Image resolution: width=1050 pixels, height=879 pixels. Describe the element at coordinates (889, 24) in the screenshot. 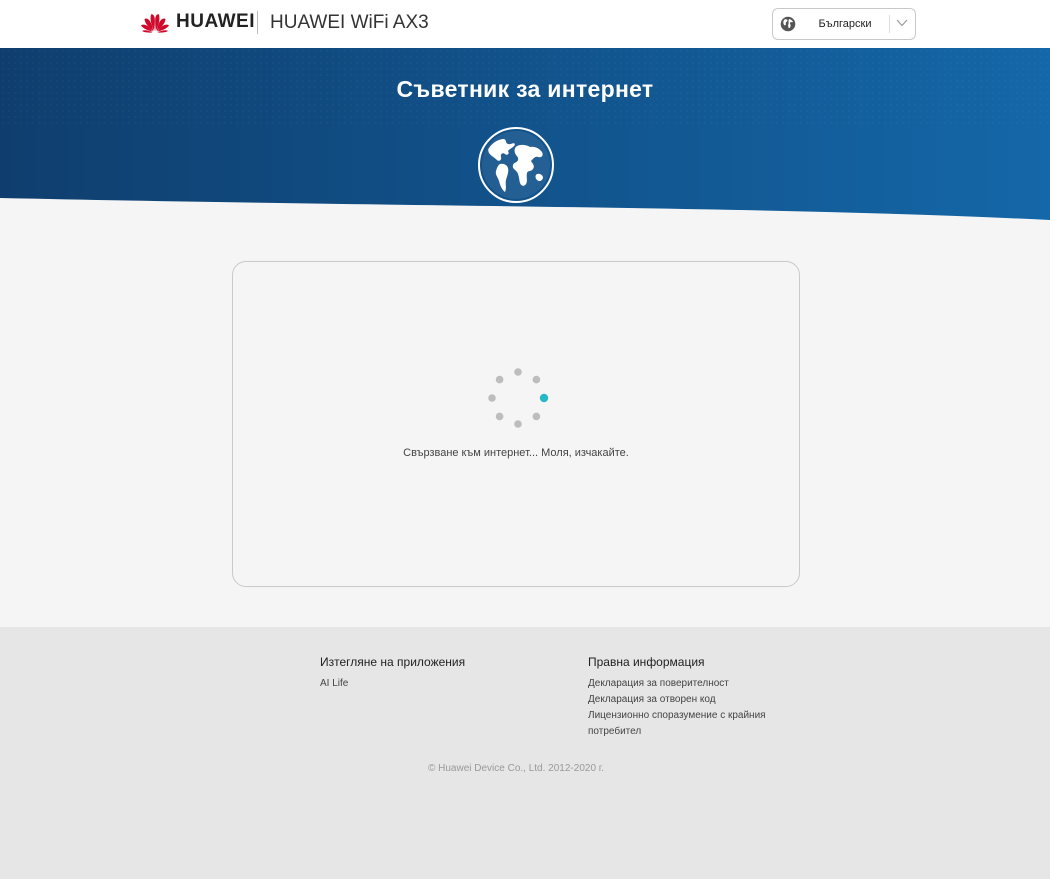

I see `language-select-separator` at that location.